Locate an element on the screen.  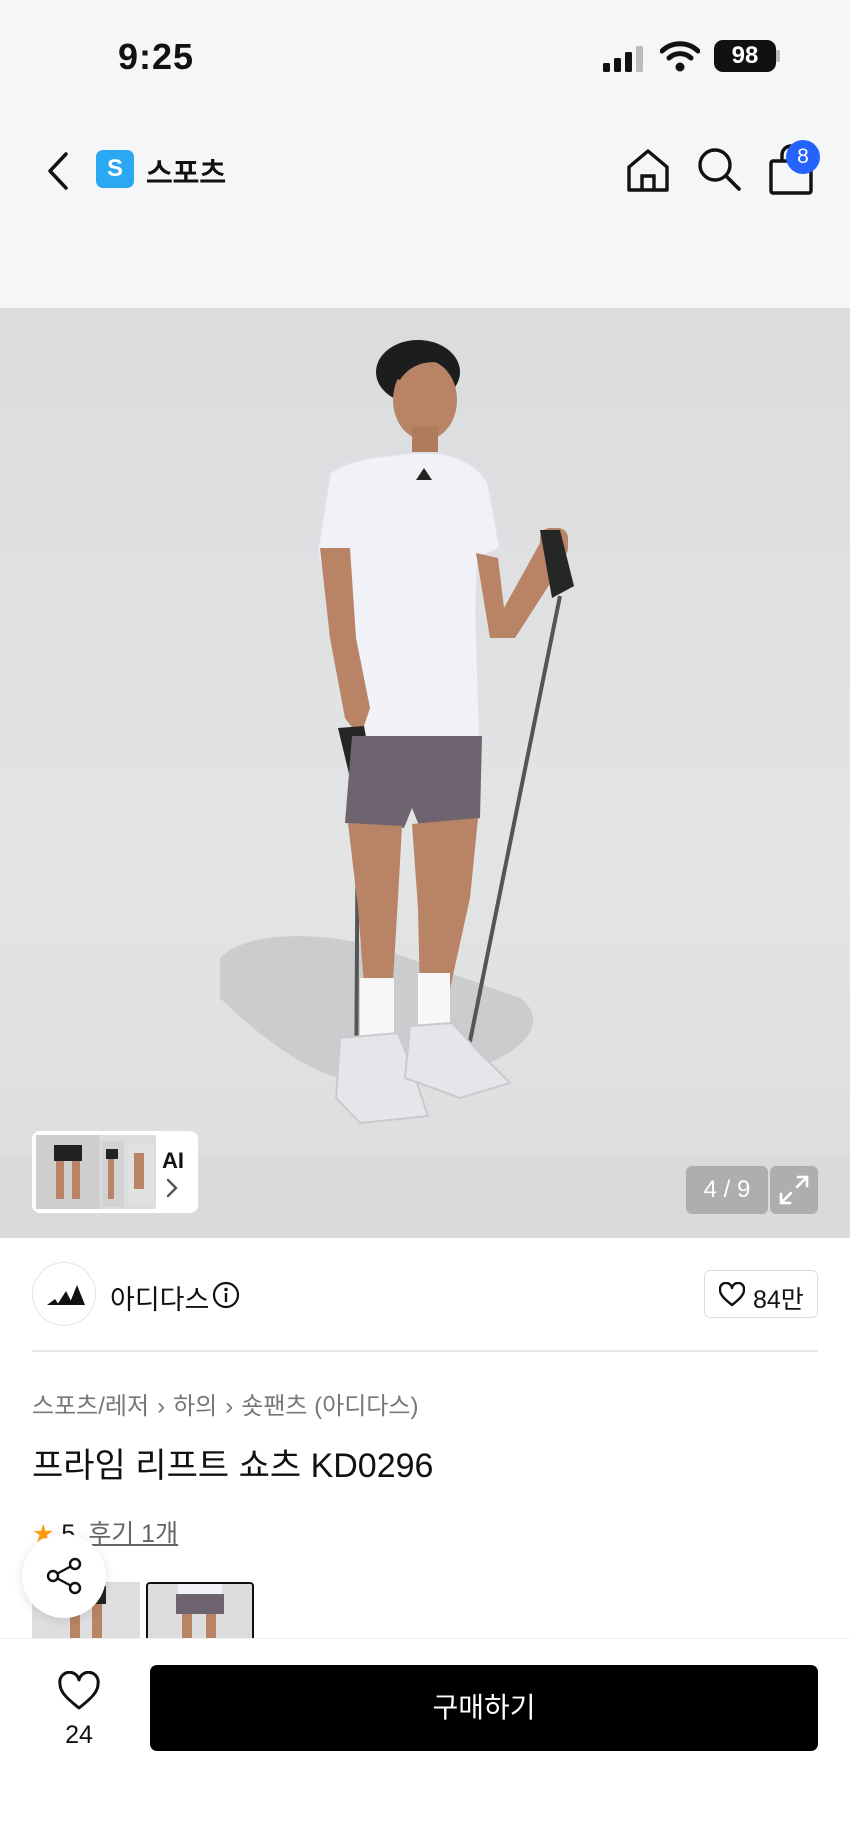
wishlist-button: 24 is located at coordinates (79, 1715).